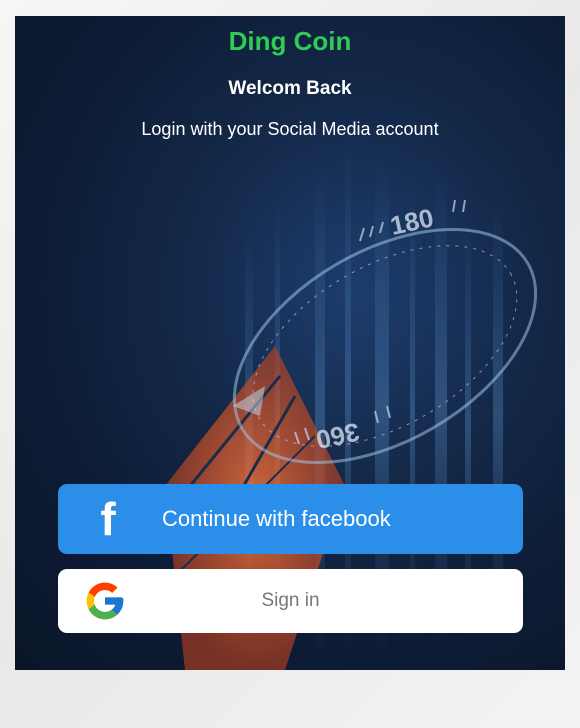 The image size is (580, 728). I want to click on facebook-button-label: Continue with facebook, so click(276, 518).